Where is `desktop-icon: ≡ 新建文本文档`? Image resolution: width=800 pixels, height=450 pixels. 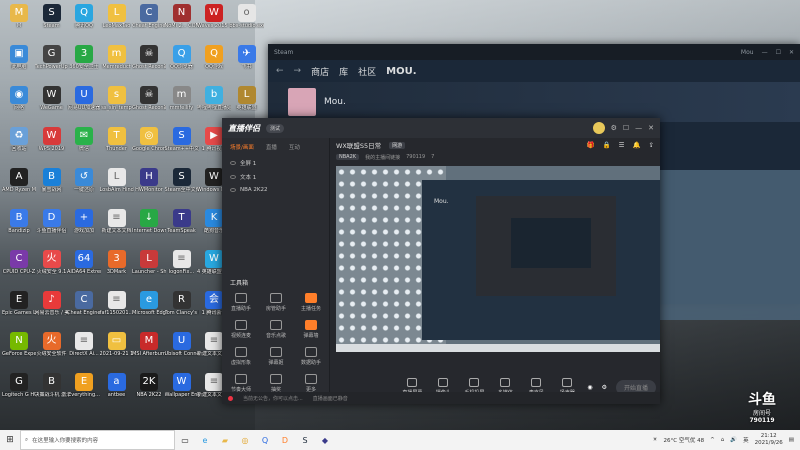 desktop-icon: ≡ 新建文本文档 is located at coordinates (117, 224).